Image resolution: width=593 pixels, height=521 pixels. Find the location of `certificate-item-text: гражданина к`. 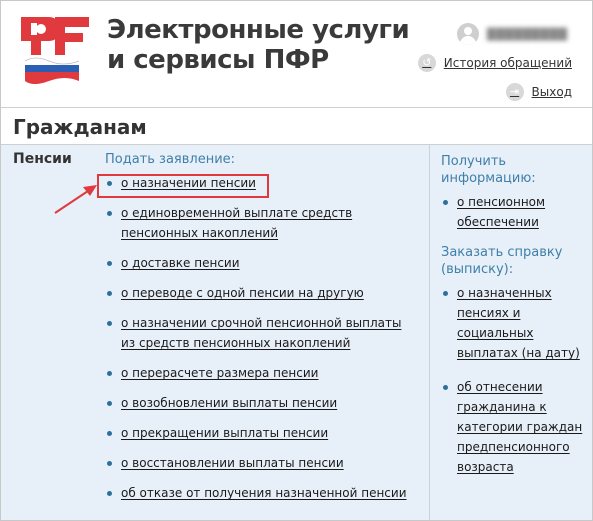

certificate-item-text: гражданина к is located at coordinates (502, 407).